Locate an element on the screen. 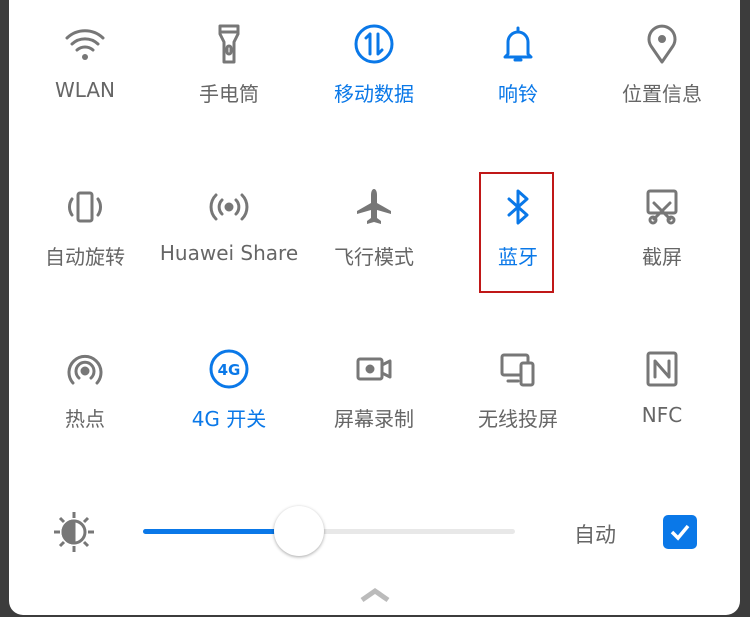 Image resolution: width=750 pixels, height=617 pixels. tile-wireless-projection: 无线投屏 is located at coordinates (518, 415).